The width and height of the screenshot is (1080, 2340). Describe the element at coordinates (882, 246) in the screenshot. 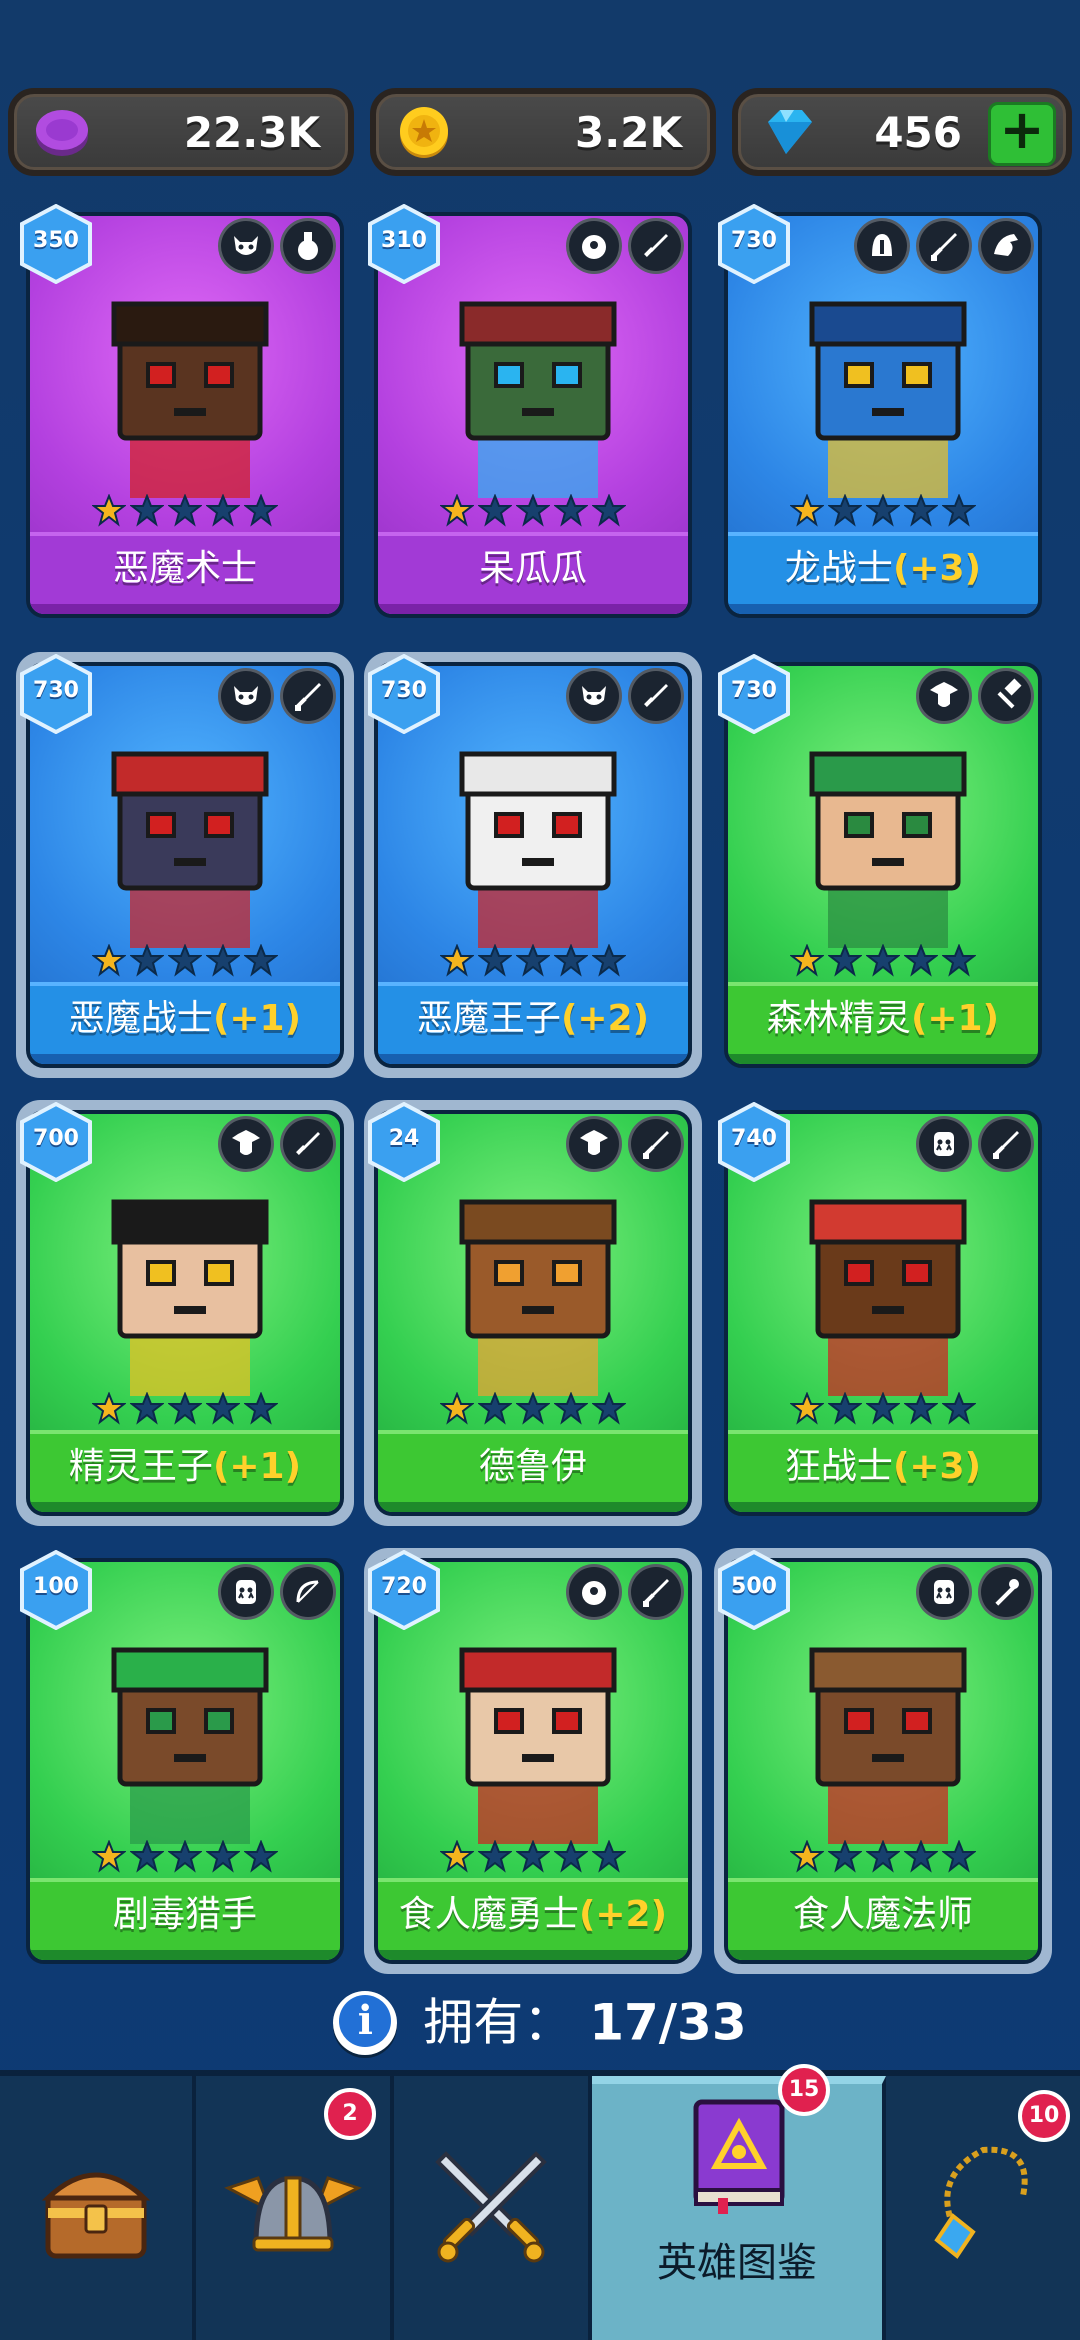

I see `helmet-icon` at that location.